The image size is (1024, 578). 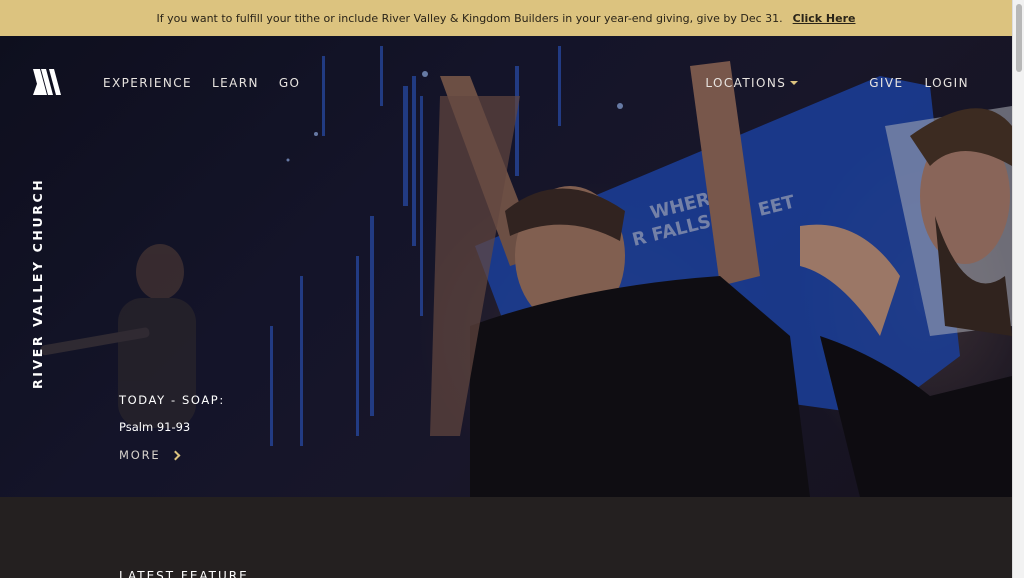 I want to click on chevron-right-icon, so click(x=175, y=455).